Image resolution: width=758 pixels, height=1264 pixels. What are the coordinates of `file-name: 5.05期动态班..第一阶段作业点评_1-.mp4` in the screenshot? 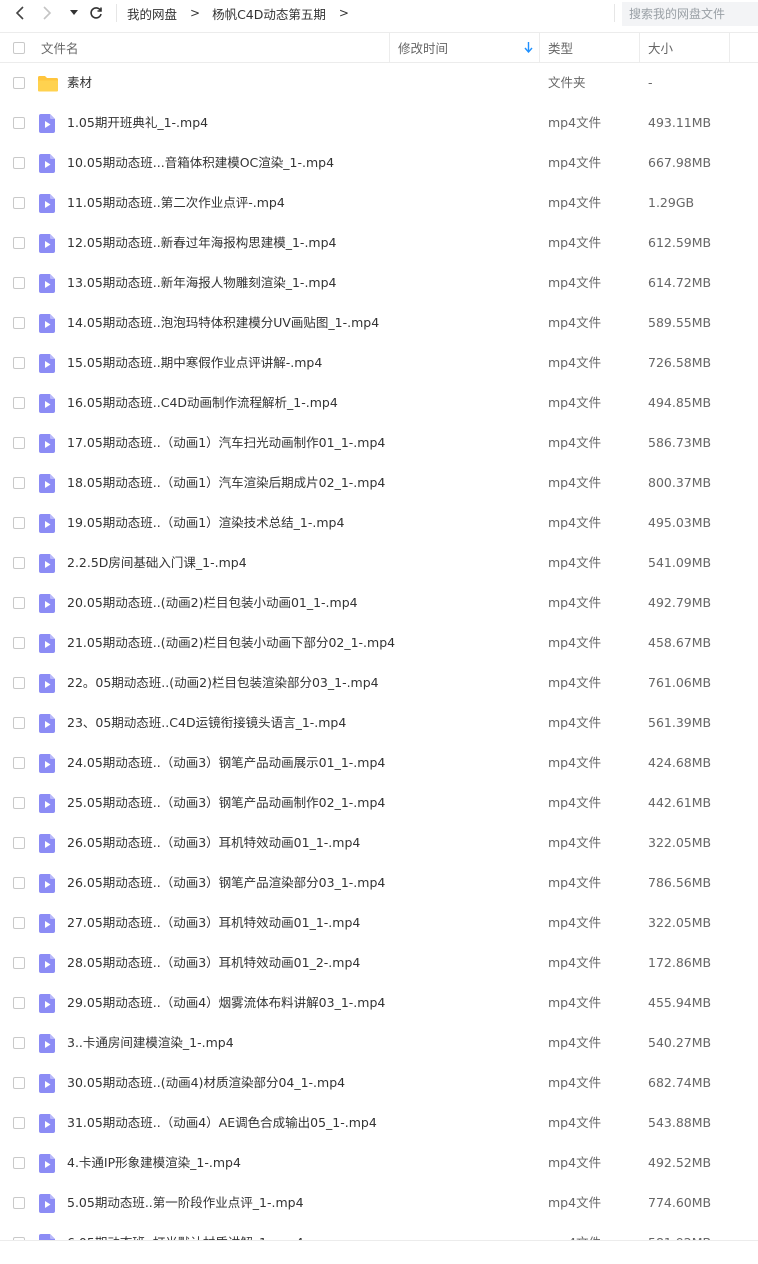 It's located at (185, 1203).